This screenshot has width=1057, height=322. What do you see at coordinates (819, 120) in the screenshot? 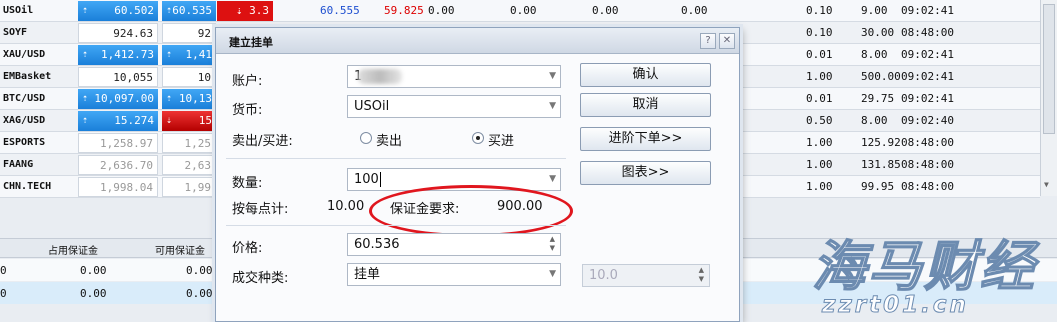
I see `quote-cell: 0.50` at bounding box center [819, 120].